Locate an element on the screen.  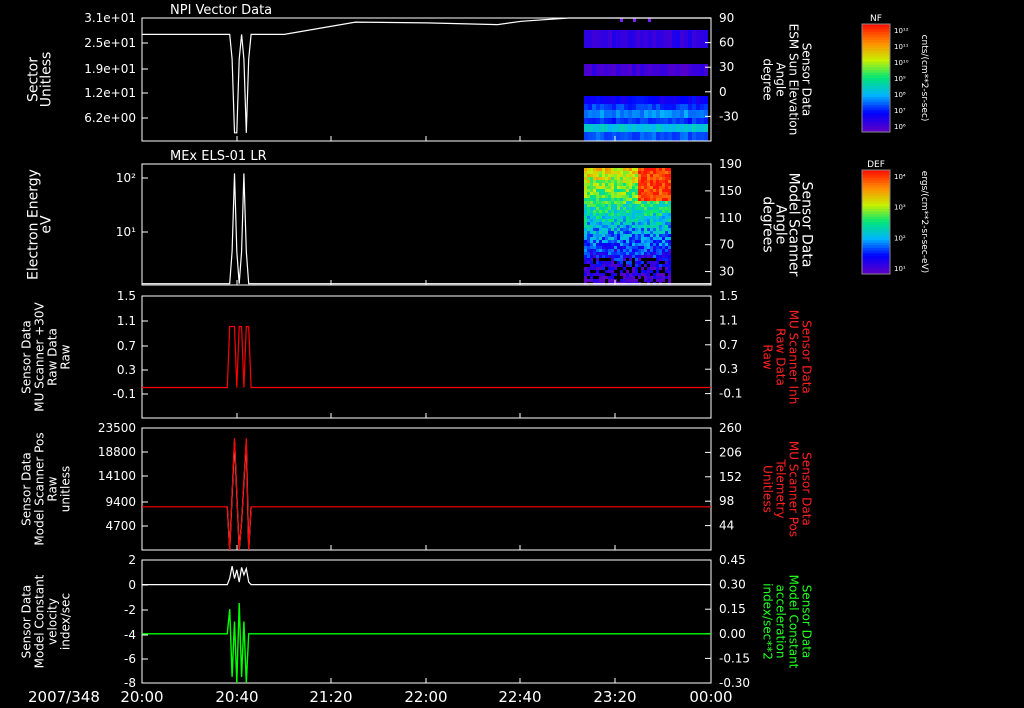
left-tick-label: -4 is located at coordinates (130, 635).